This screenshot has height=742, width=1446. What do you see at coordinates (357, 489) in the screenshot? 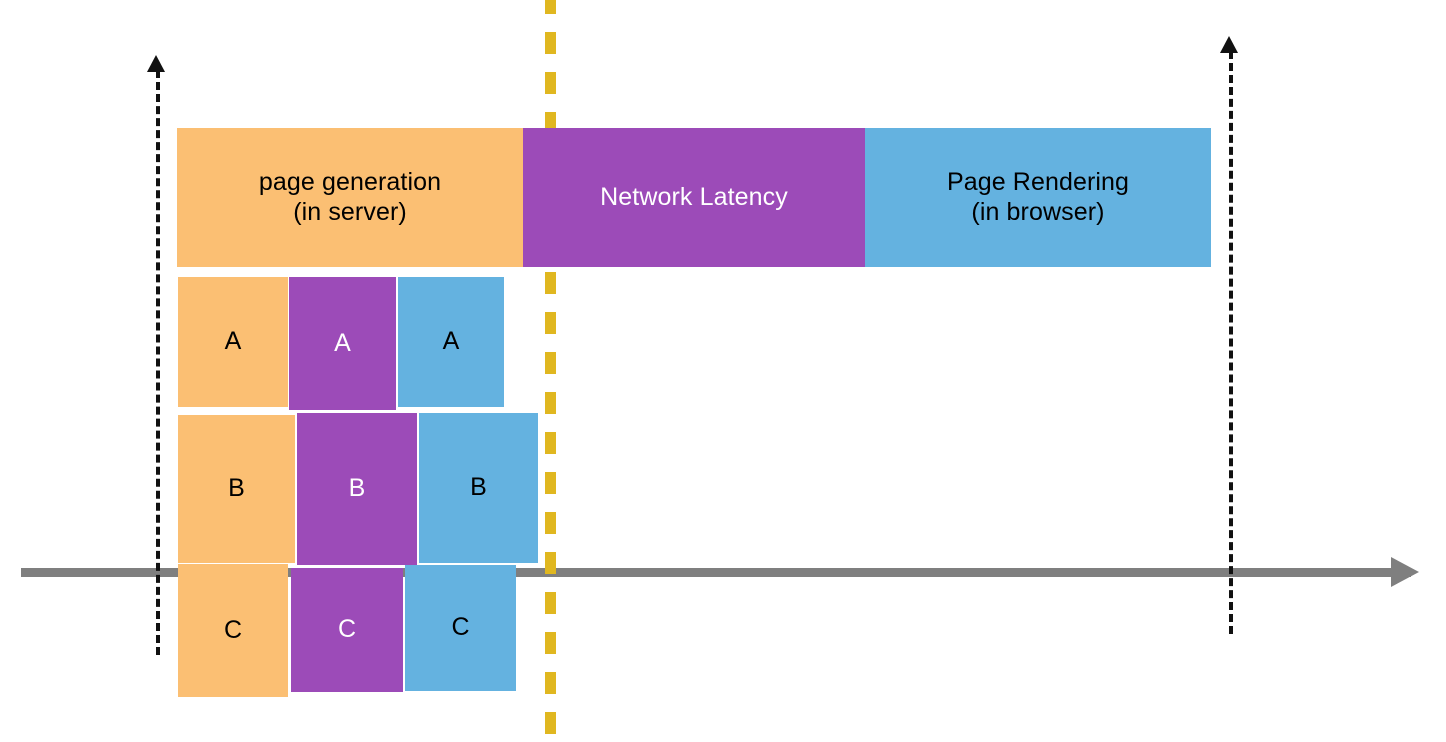
I see `task-b-network-latency-block: B` at bounding box center [357, 489].